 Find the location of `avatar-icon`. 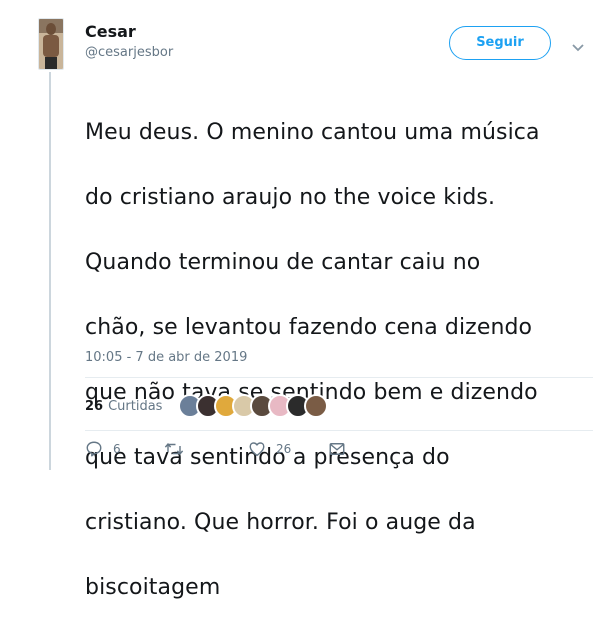

avatar-icon is located at coordinates (316, 406).